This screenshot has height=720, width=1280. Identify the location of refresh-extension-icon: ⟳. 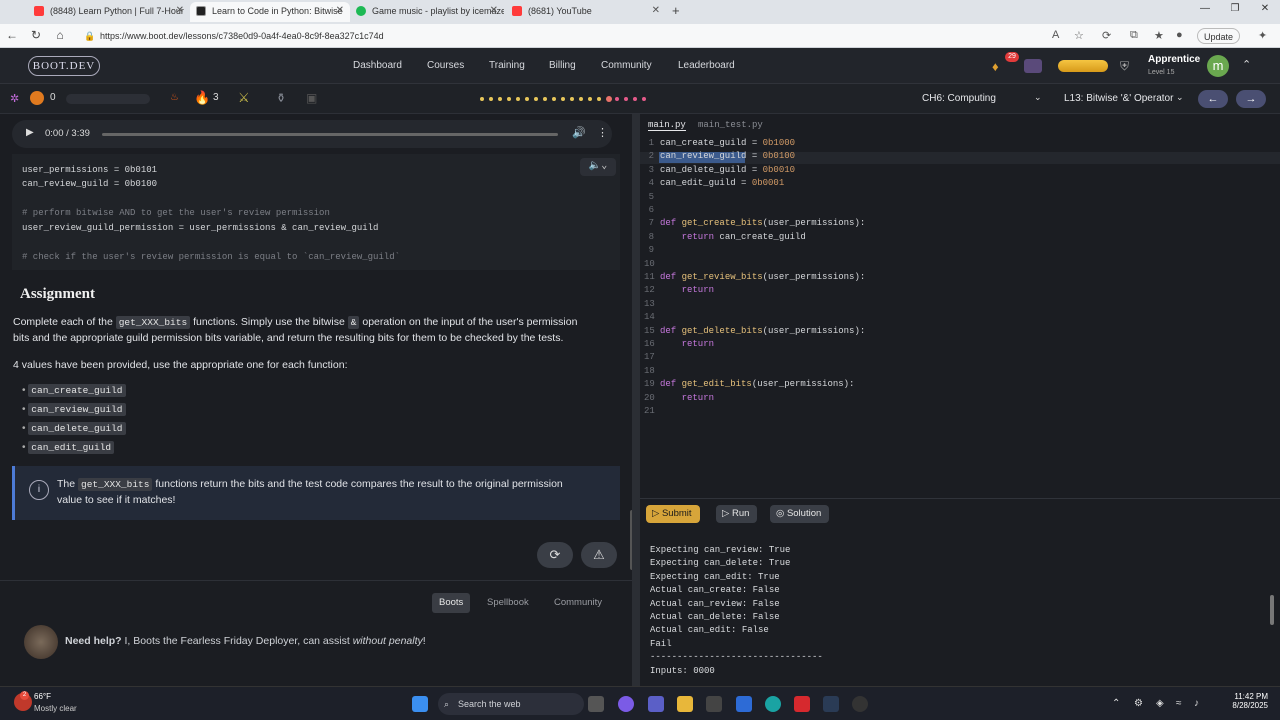
(1106, 35).